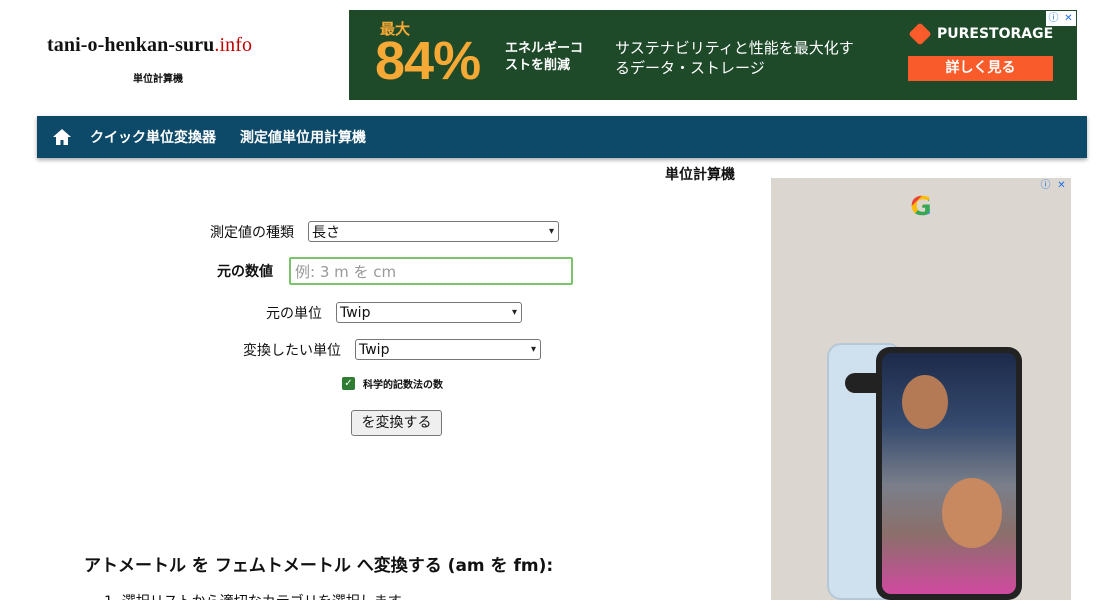 This screenshot has width=1109, height=600. I want to click on main-nav: クイック単位変換器 測定値単位用計算機, so click(562, 137).